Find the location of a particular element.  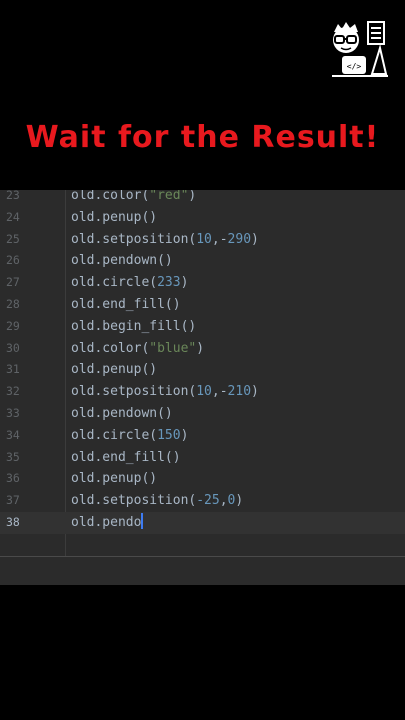

line-number: 32 is located at coordinates (13, 391).